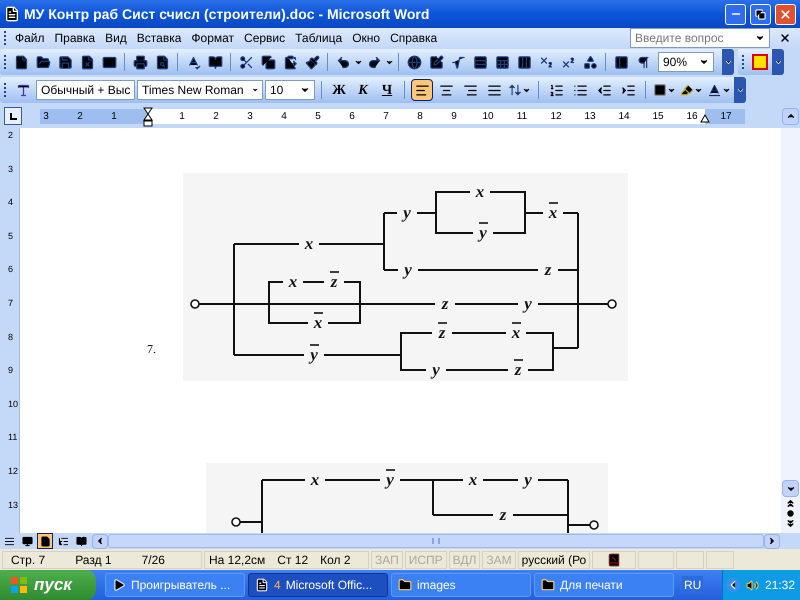  I want to click on macro-icon, so click(760, 62).